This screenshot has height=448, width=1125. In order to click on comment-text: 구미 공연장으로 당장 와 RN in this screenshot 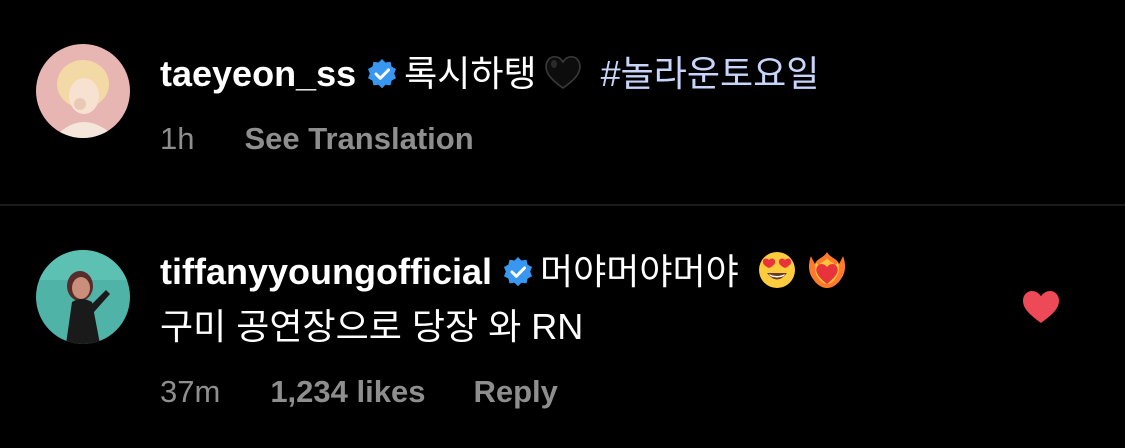, I will do `click(372, 326)`.